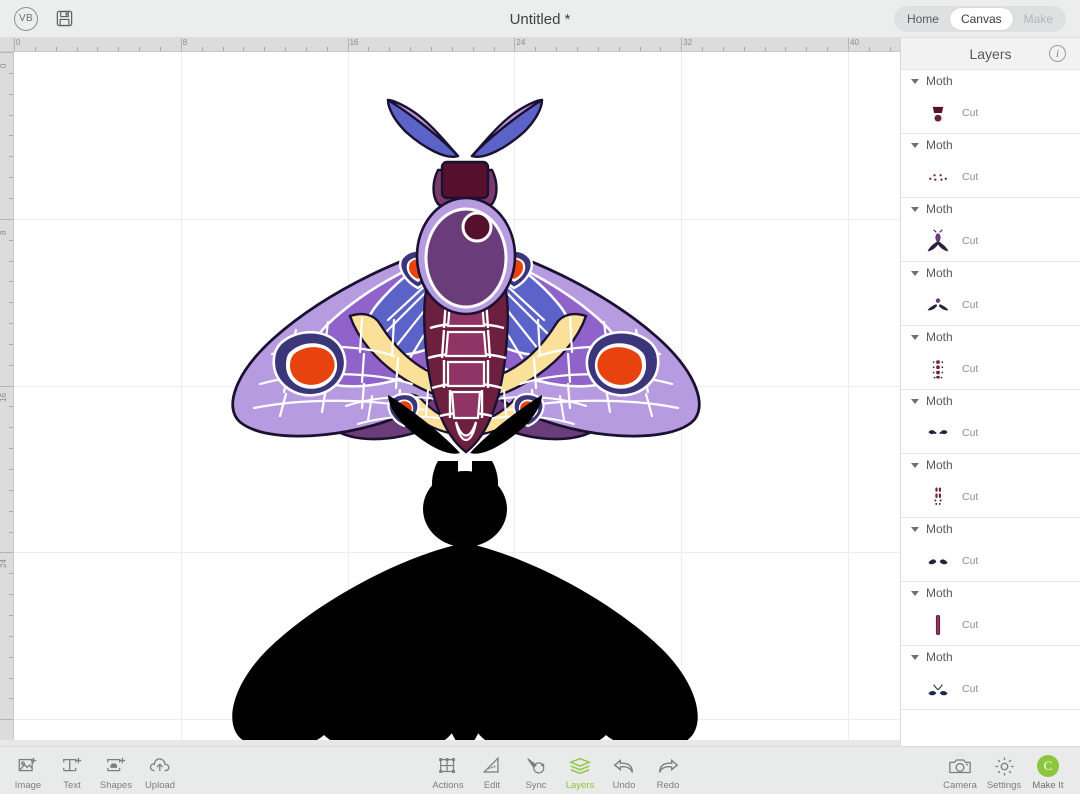  I want to click on layer-thumbnail-segmented-abdomen, so click(938, 369).